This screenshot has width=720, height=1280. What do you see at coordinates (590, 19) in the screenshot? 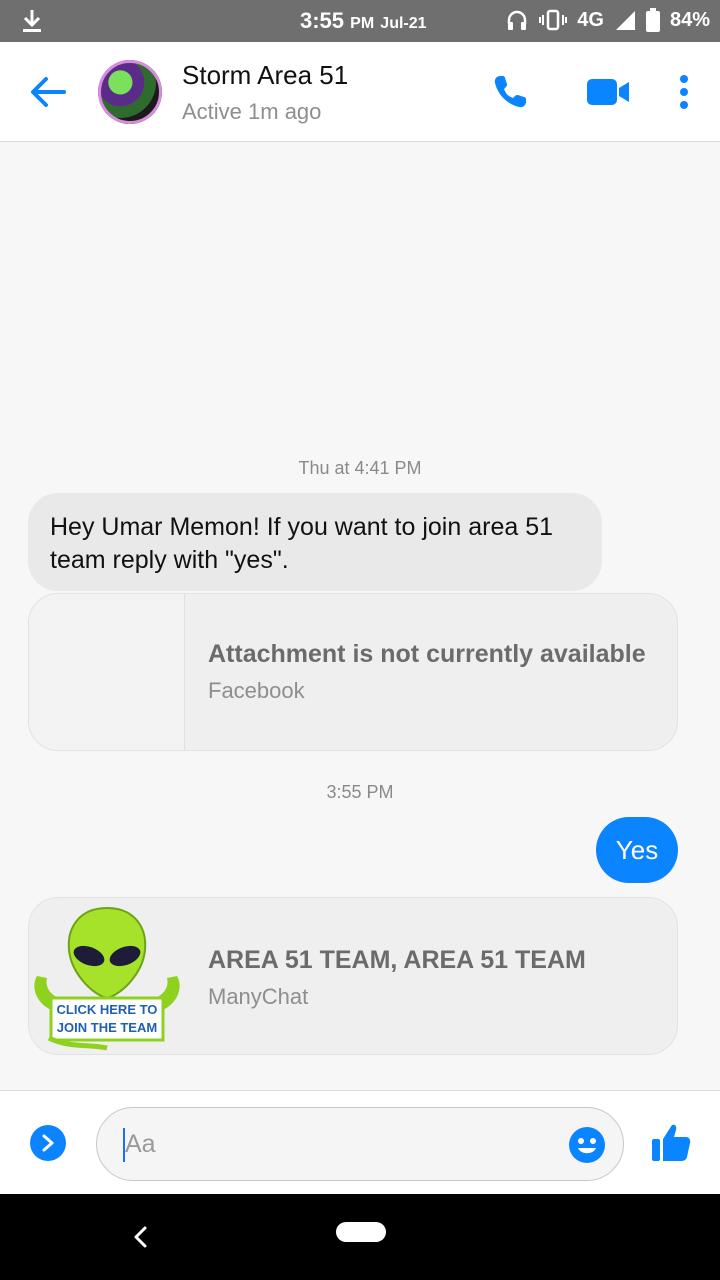
I see `network-type: 4G` at bounding box center [590, 19].